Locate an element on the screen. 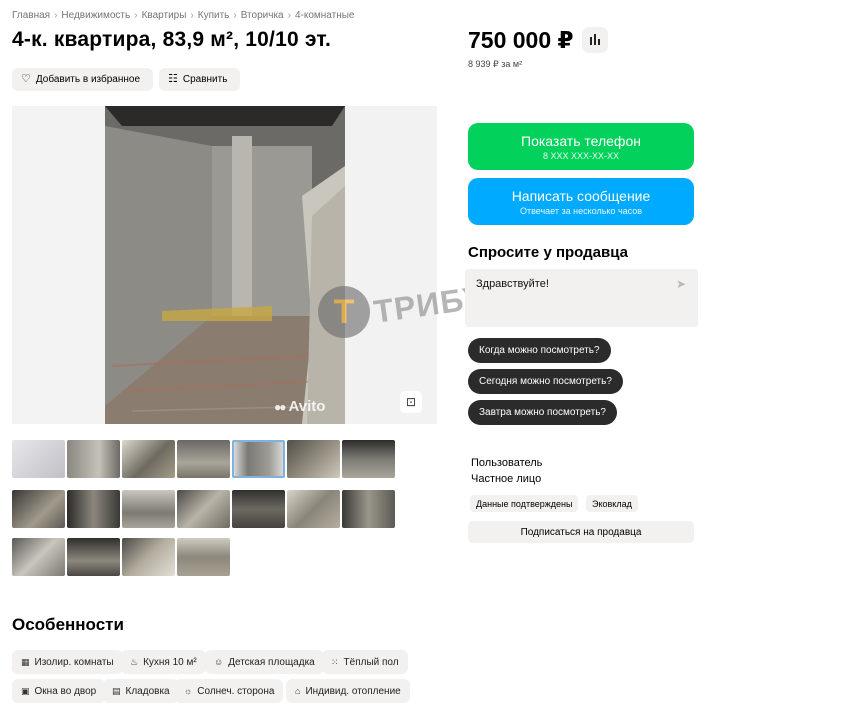  heating-icon: ⌂ is located at coordinates (298, 691).